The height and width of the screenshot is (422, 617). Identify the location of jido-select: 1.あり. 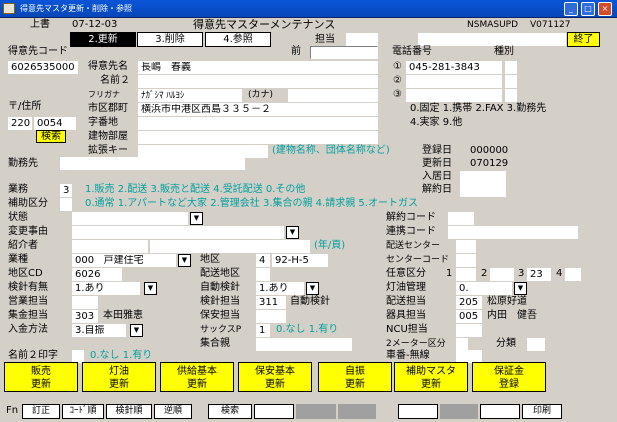
(280, 288).